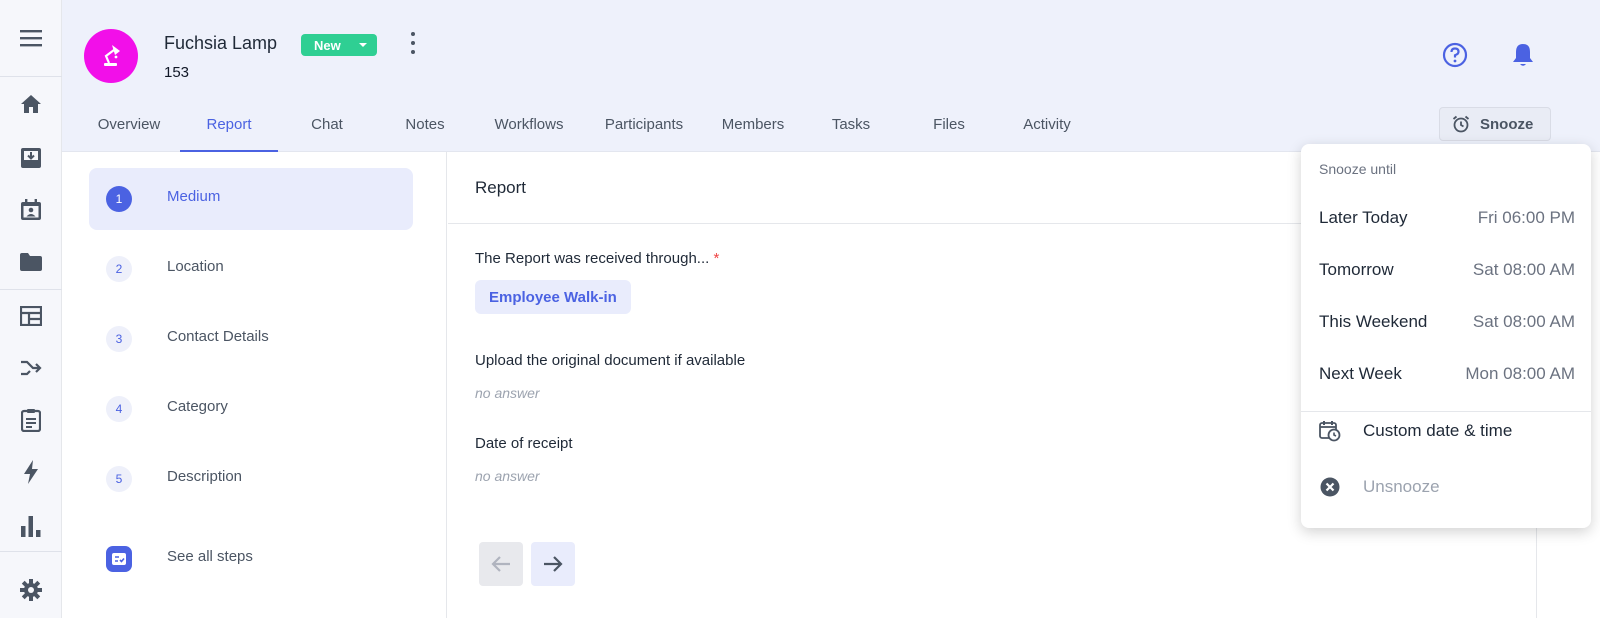  I want to click on custom-date-time-option: Custom date & time, so click(1446, 432).